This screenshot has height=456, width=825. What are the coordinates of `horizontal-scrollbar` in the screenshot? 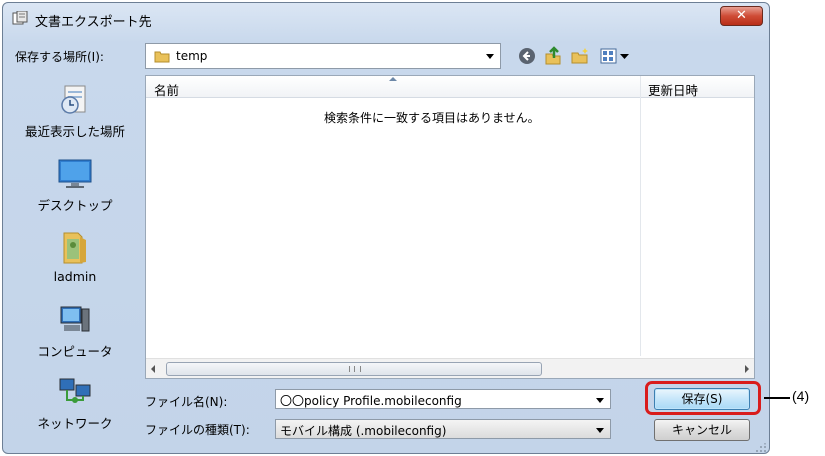 It's located at (450, 368).